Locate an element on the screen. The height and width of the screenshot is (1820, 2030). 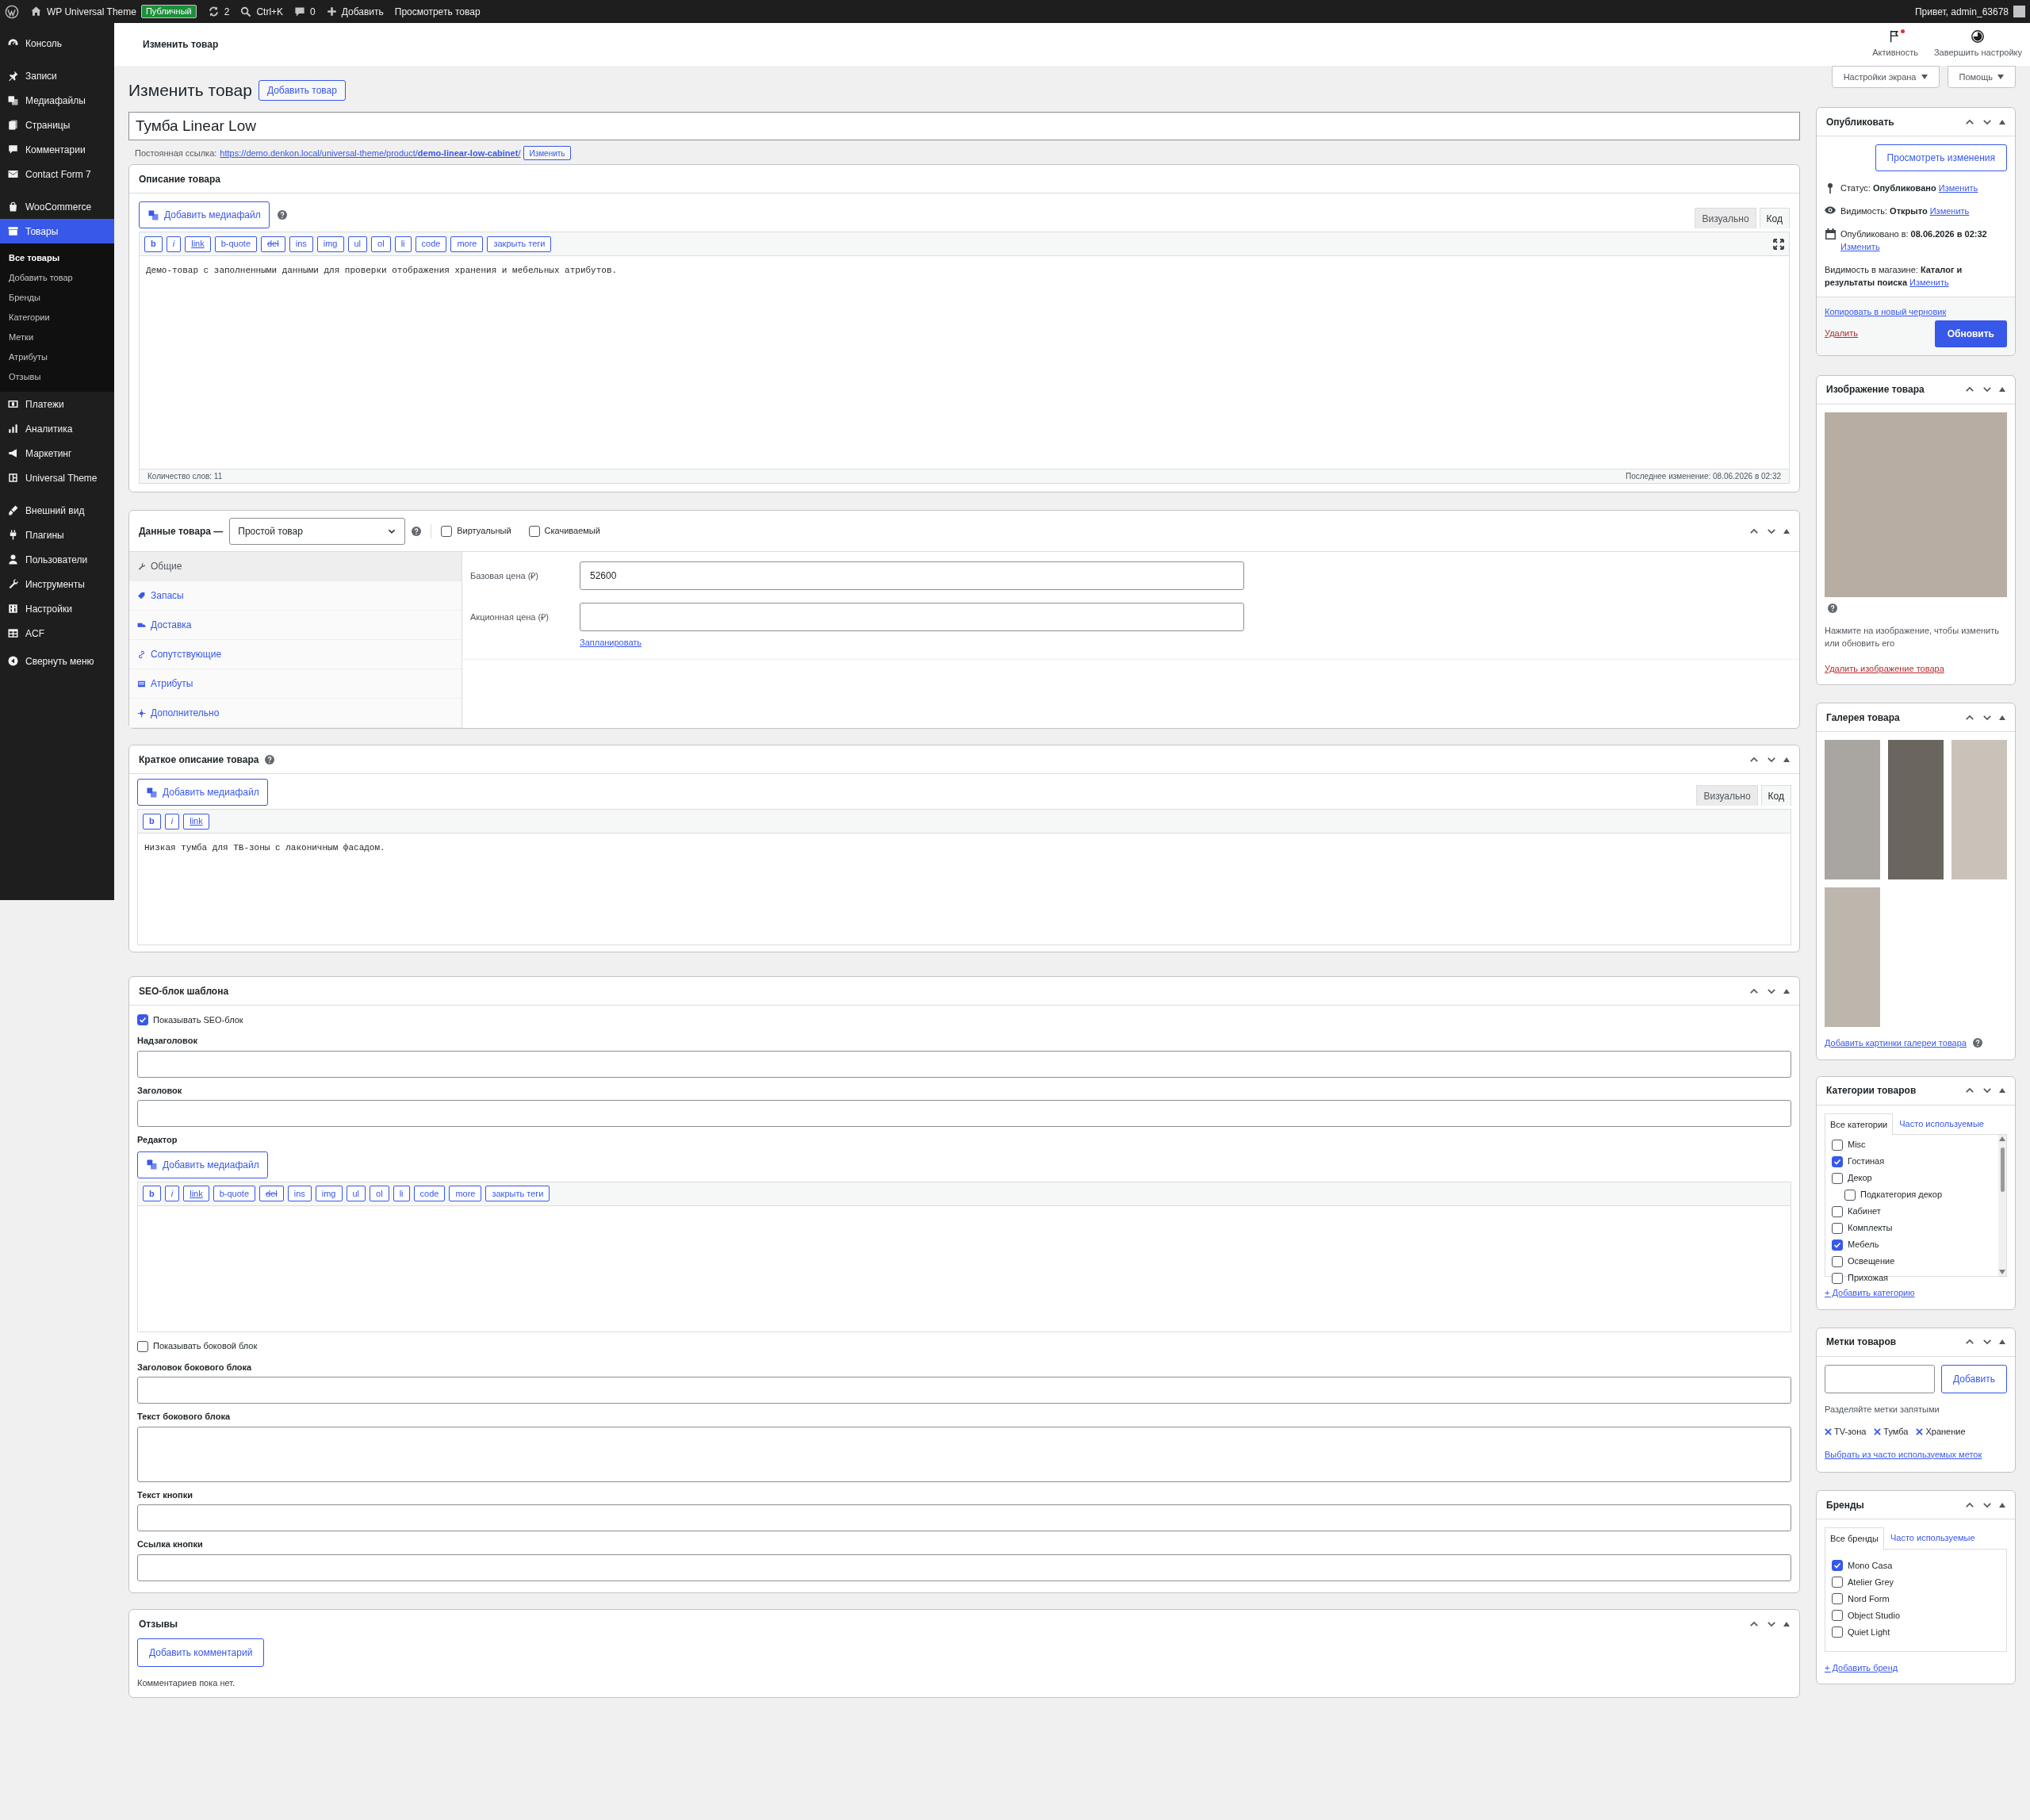
menu-item: Платежи is located at coordinates (57, 404).